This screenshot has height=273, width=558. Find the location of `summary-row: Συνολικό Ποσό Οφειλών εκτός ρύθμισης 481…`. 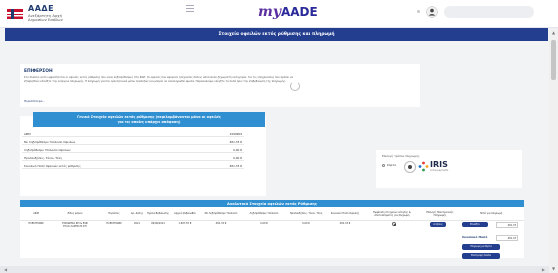

summary-row: Συνολικό Ποσό Οφειλών εκτός ρύθμισης 481… is located at coordinates (133, 165).